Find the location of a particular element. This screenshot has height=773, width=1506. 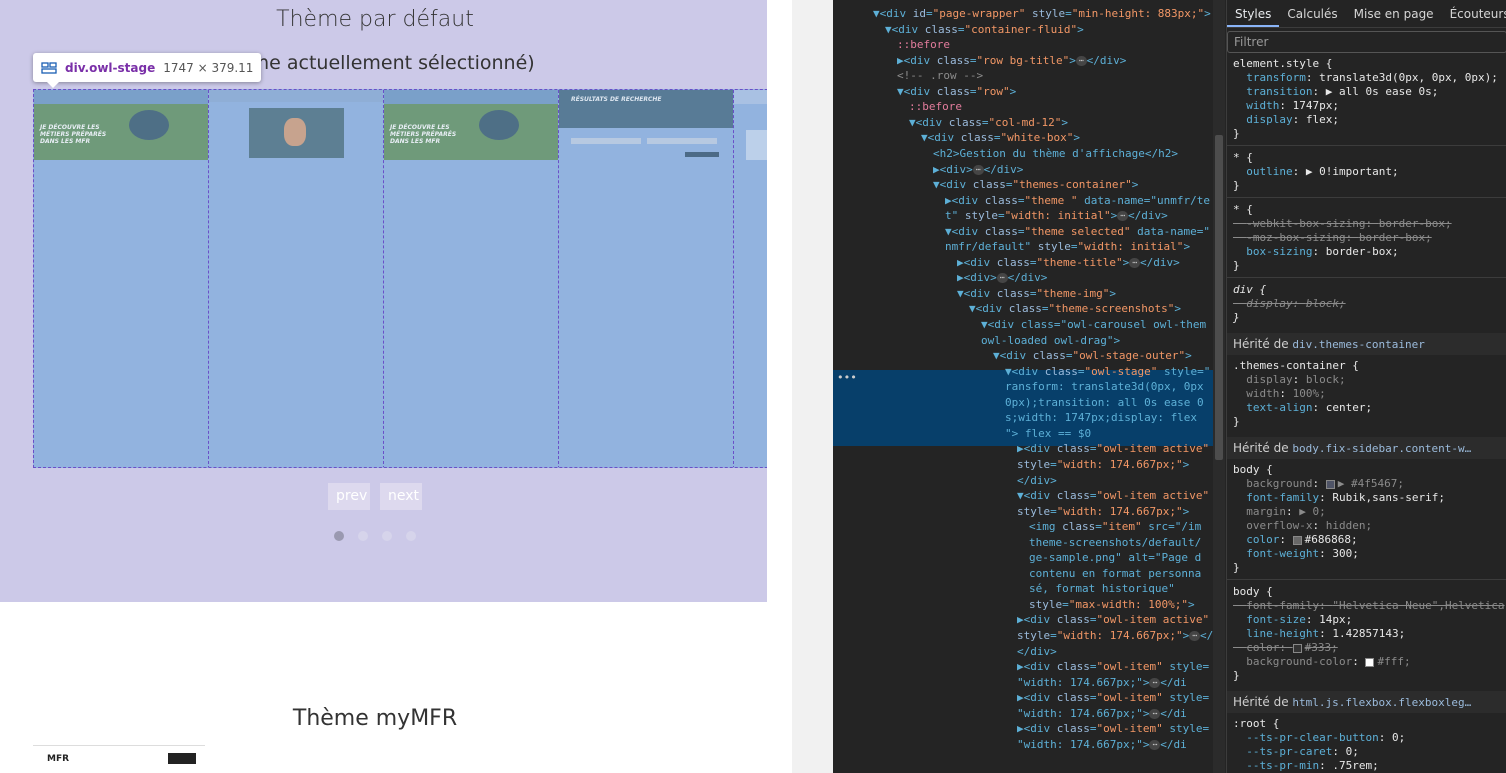

dom-node: style="width: 174.667px;"> ⋯ </ is located at coordinates (1115, 636).